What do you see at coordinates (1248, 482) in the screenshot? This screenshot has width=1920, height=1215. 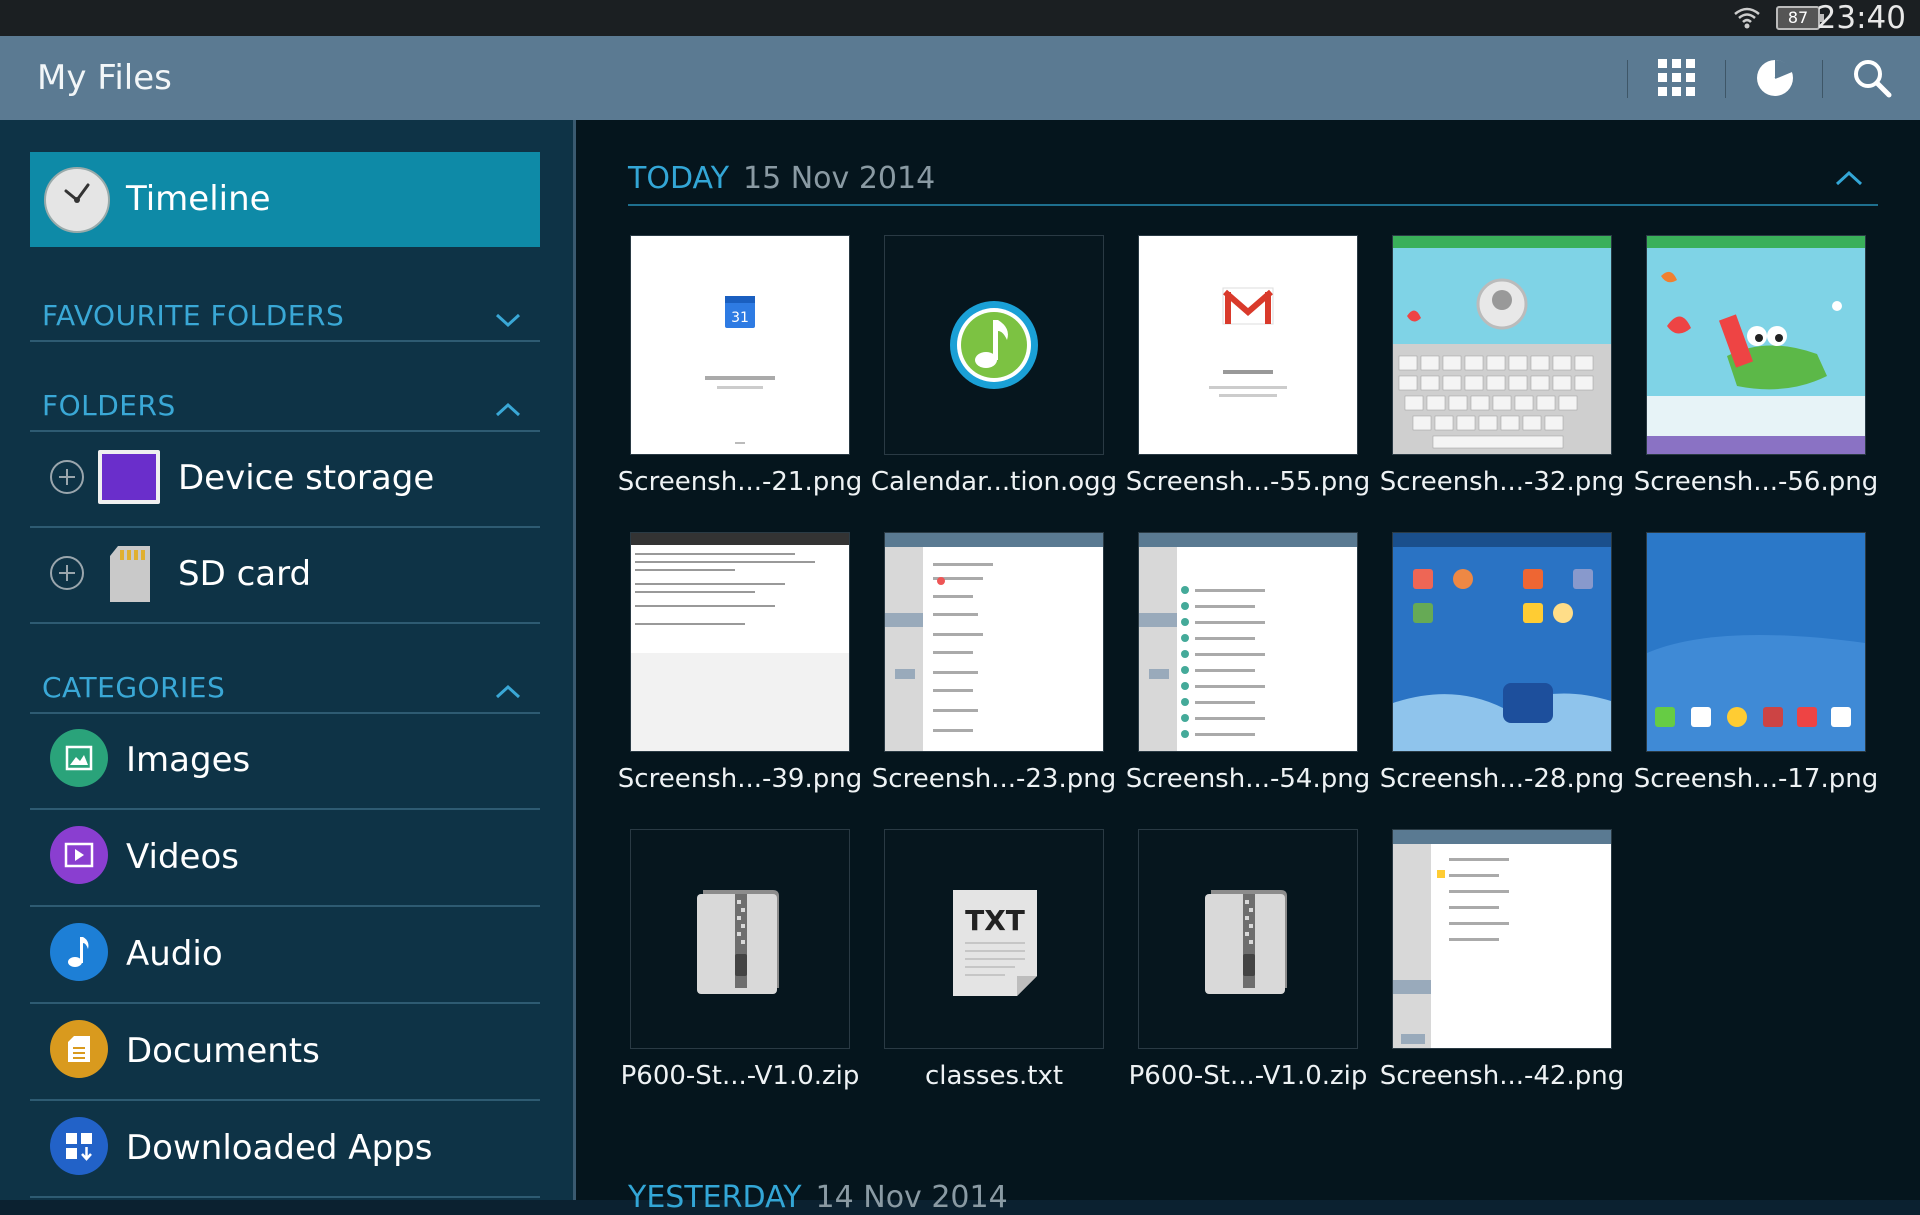 I see `file-name: Screensh...-55.png` at bounding box center [1248, 482].